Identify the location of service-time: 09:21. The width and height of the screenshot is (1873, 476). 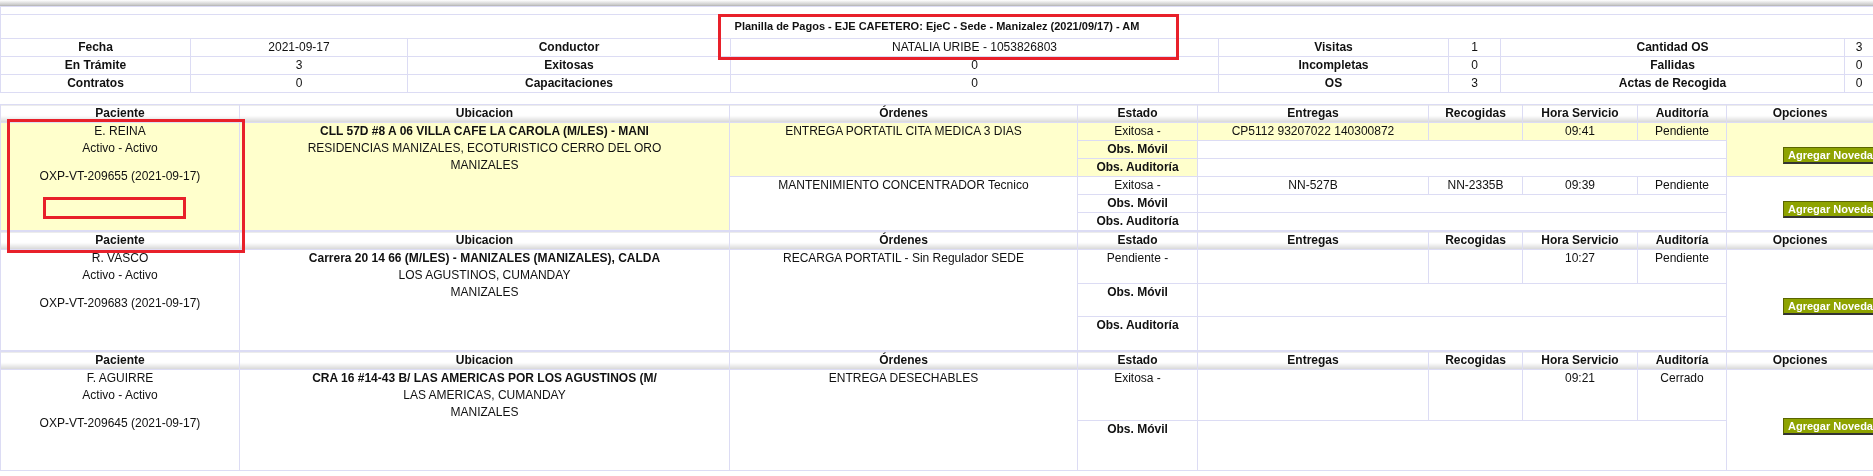
(1580, 378).